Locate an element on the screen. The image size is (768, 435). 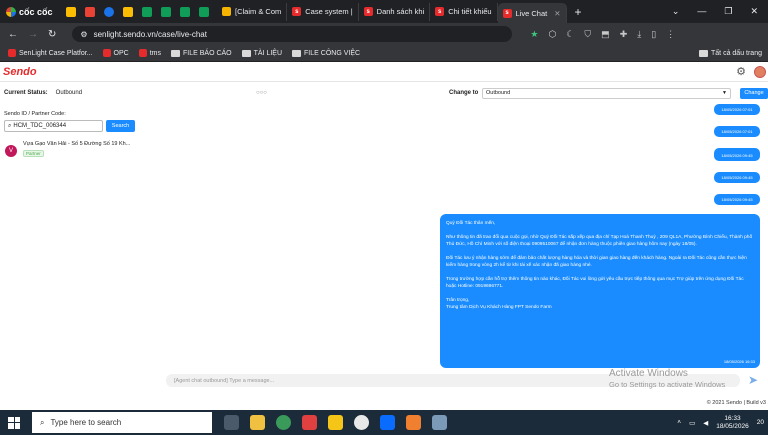
sticky-notes-icon is located at coordinates (335, 422).